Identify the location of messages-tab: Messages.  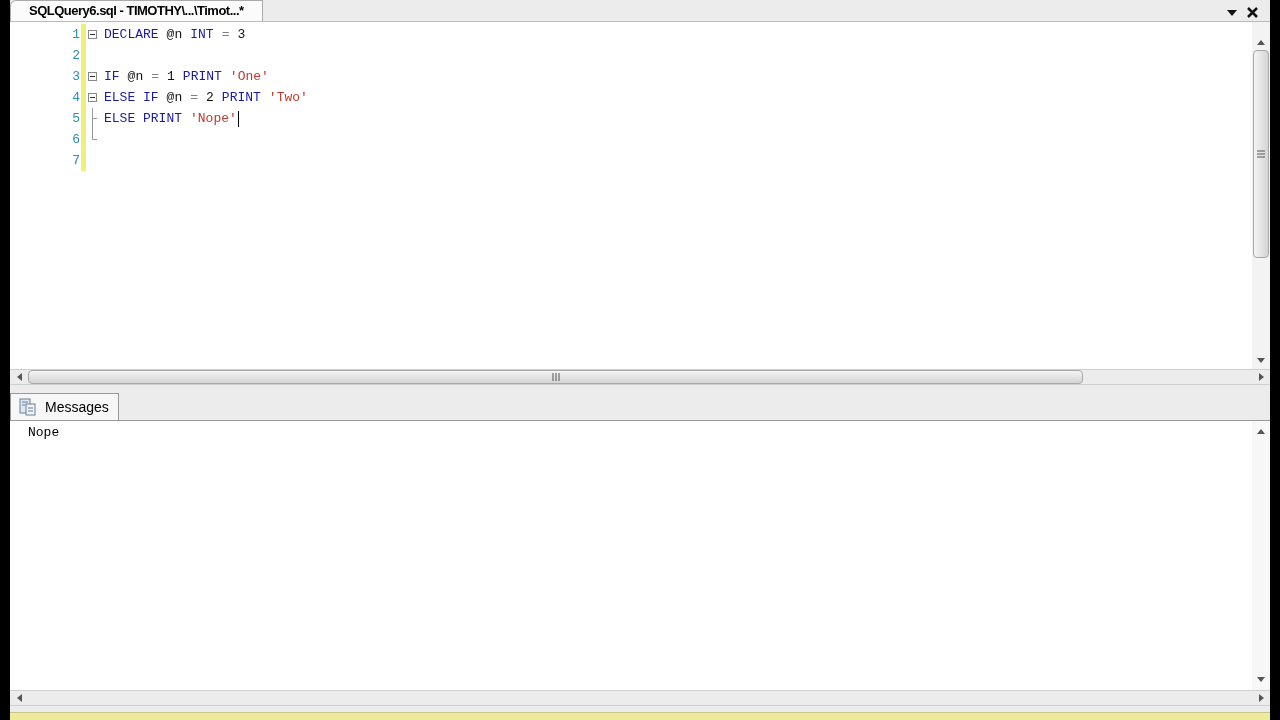
(64, 406).